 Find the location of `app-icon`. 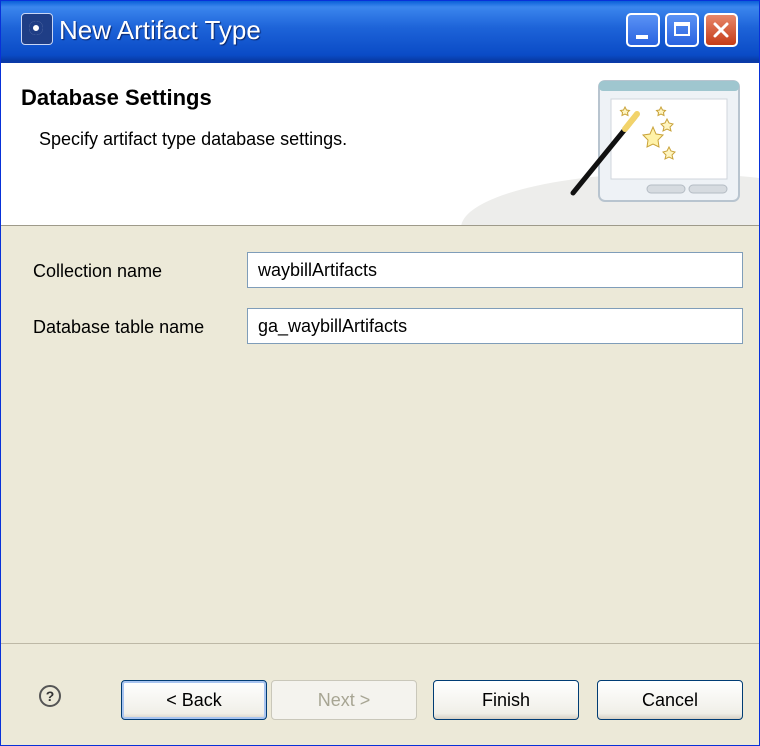

app-icon is located at coordinates (37, 29).